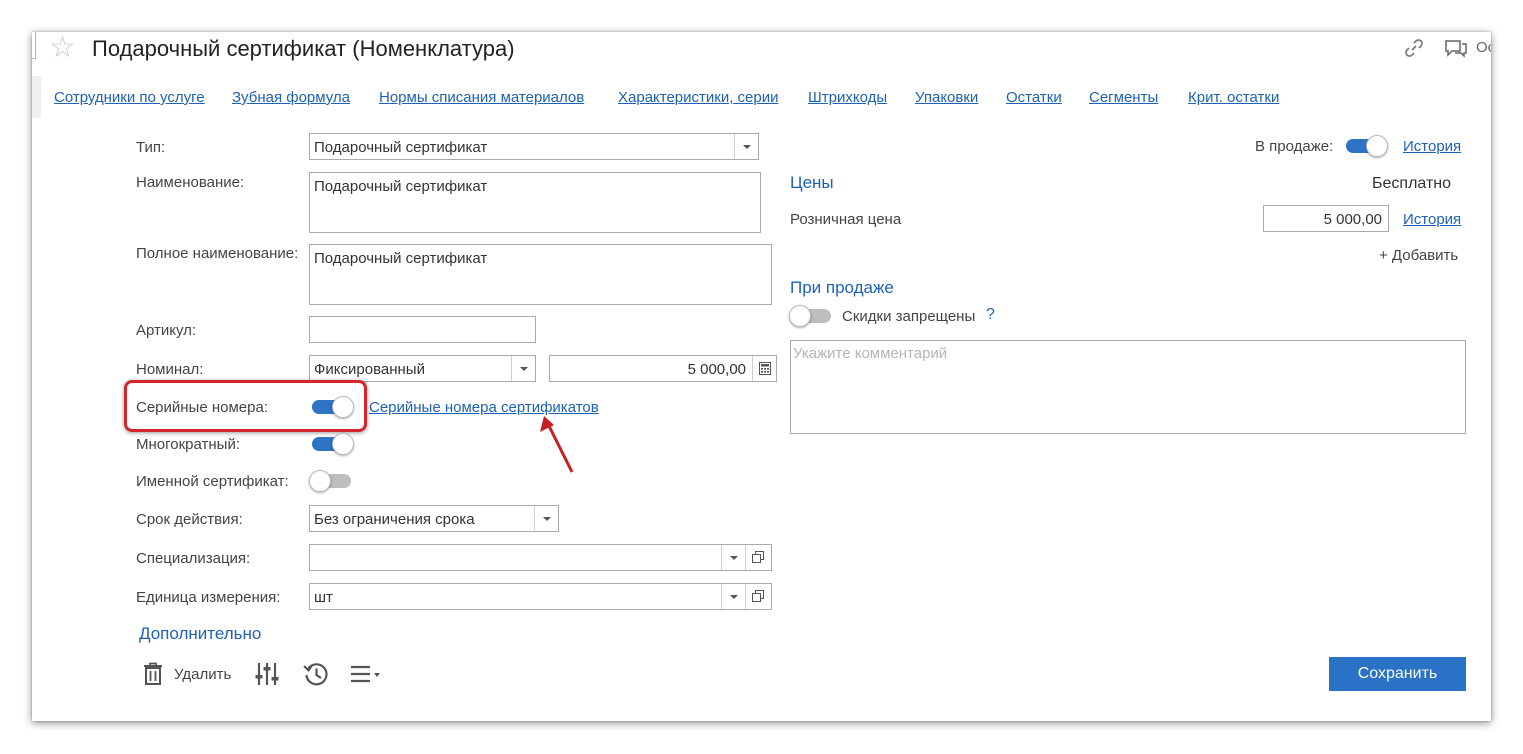 The image size is (1523, 754). I want to click on unit-label: Единица измерения:, so click(208, 597).